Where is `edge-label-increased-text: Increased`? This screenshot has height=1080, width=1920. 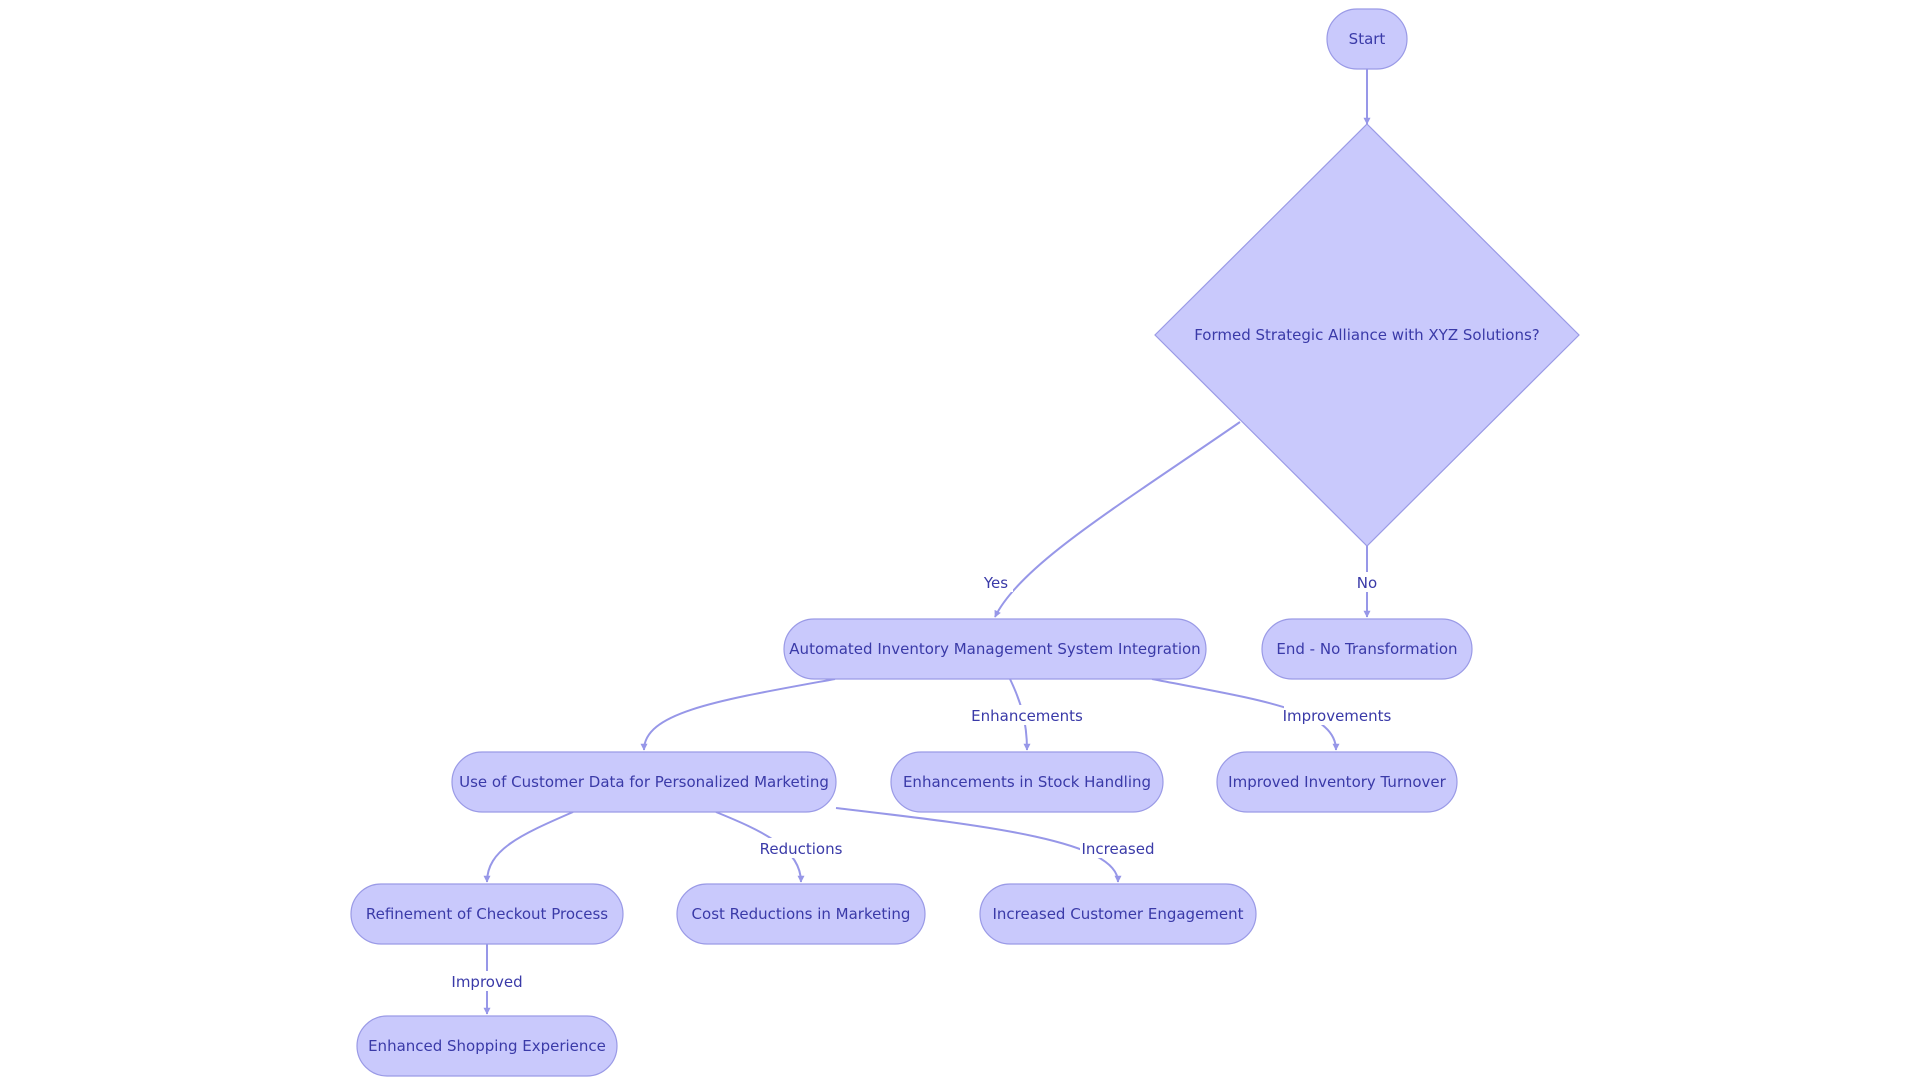 edge-label-increased-text: Increased is located at coordinates (1117, 849).